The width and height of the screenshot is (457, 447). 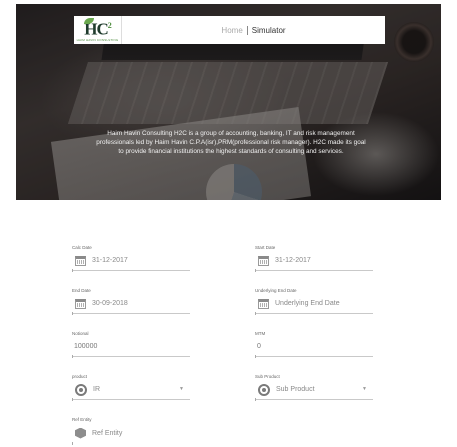 What do you see at coordinates (80, 433) in the screenshot?
I see `cube-icon` at bounding box center [80, 433].